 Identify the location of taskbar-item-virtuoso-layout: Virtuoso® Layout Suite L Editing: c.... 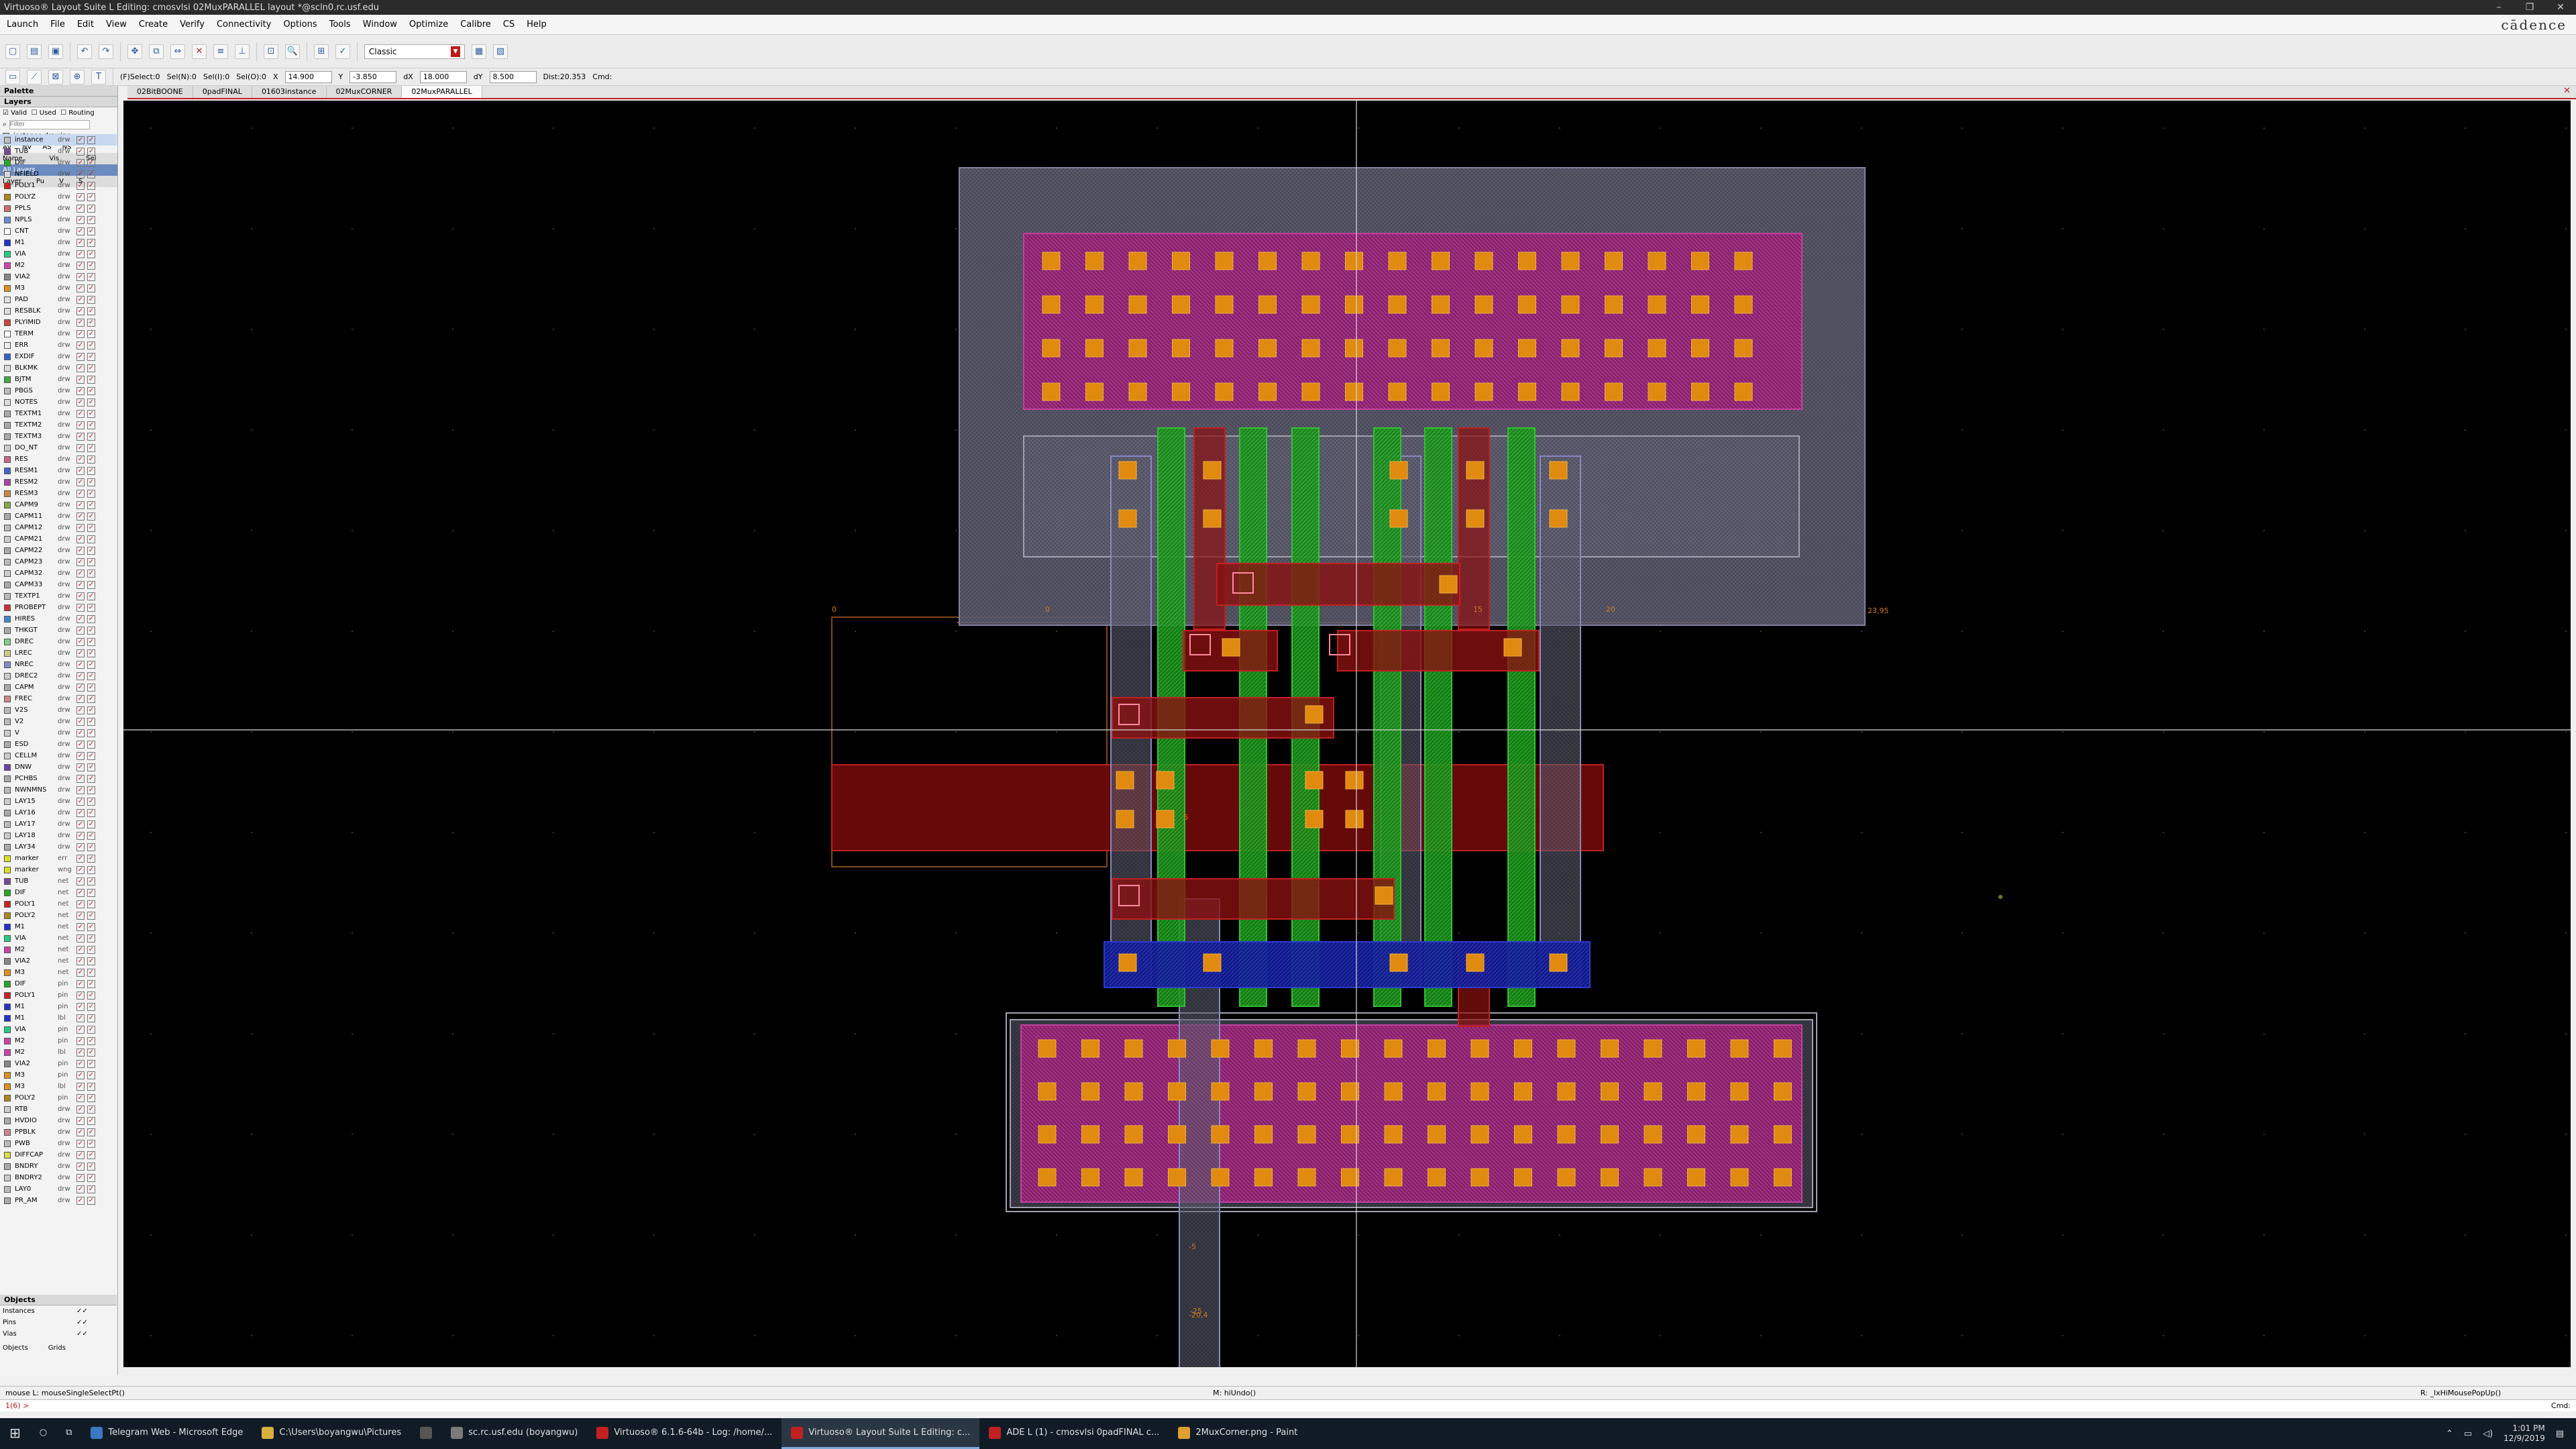
(881, 1433).